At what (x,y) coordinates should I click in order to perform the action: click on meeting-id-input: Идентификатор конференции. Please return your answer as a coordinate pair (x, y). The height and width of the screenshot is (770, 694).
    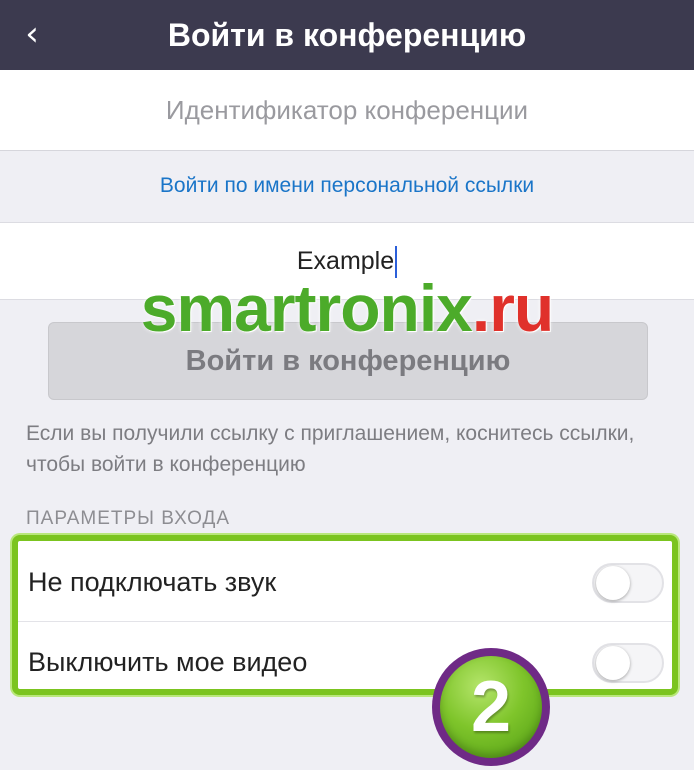
    Looking at the image, I should click on (347, 110).